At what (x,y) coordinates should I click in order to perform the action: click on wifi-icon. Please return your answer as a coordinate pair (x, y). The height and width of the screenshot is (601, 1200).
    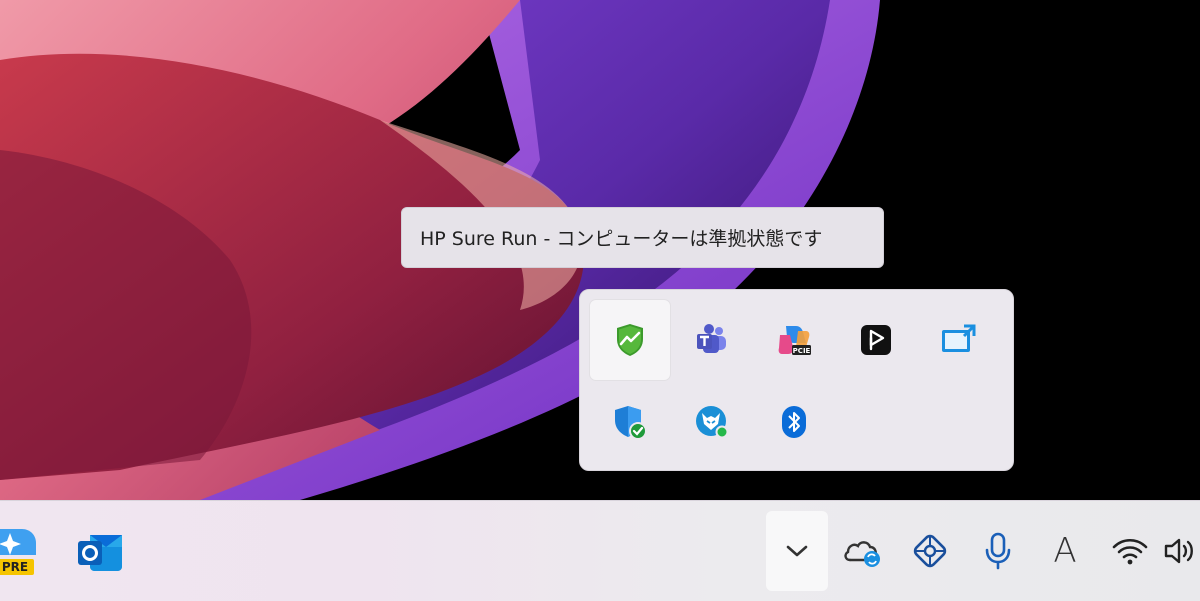
    Looking at the image, I should click on (1130, 551).